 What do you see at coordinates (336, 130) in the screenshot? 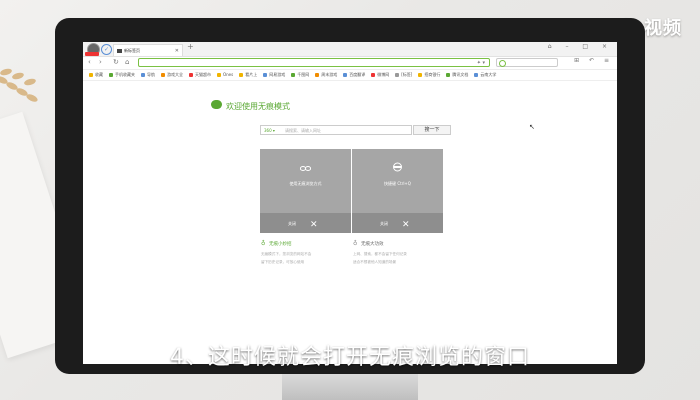
I see `search-input: 360 ▾ 请搜索、请输入网址` at bounding box center [336, 130].